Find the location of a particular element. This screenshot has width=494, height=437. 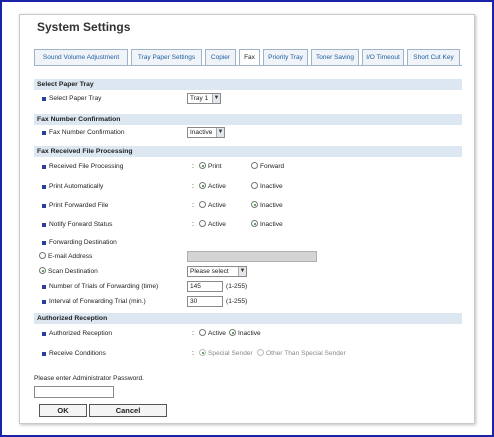

section-authorized: Authorized Reception is located at coordinates (248, 318).